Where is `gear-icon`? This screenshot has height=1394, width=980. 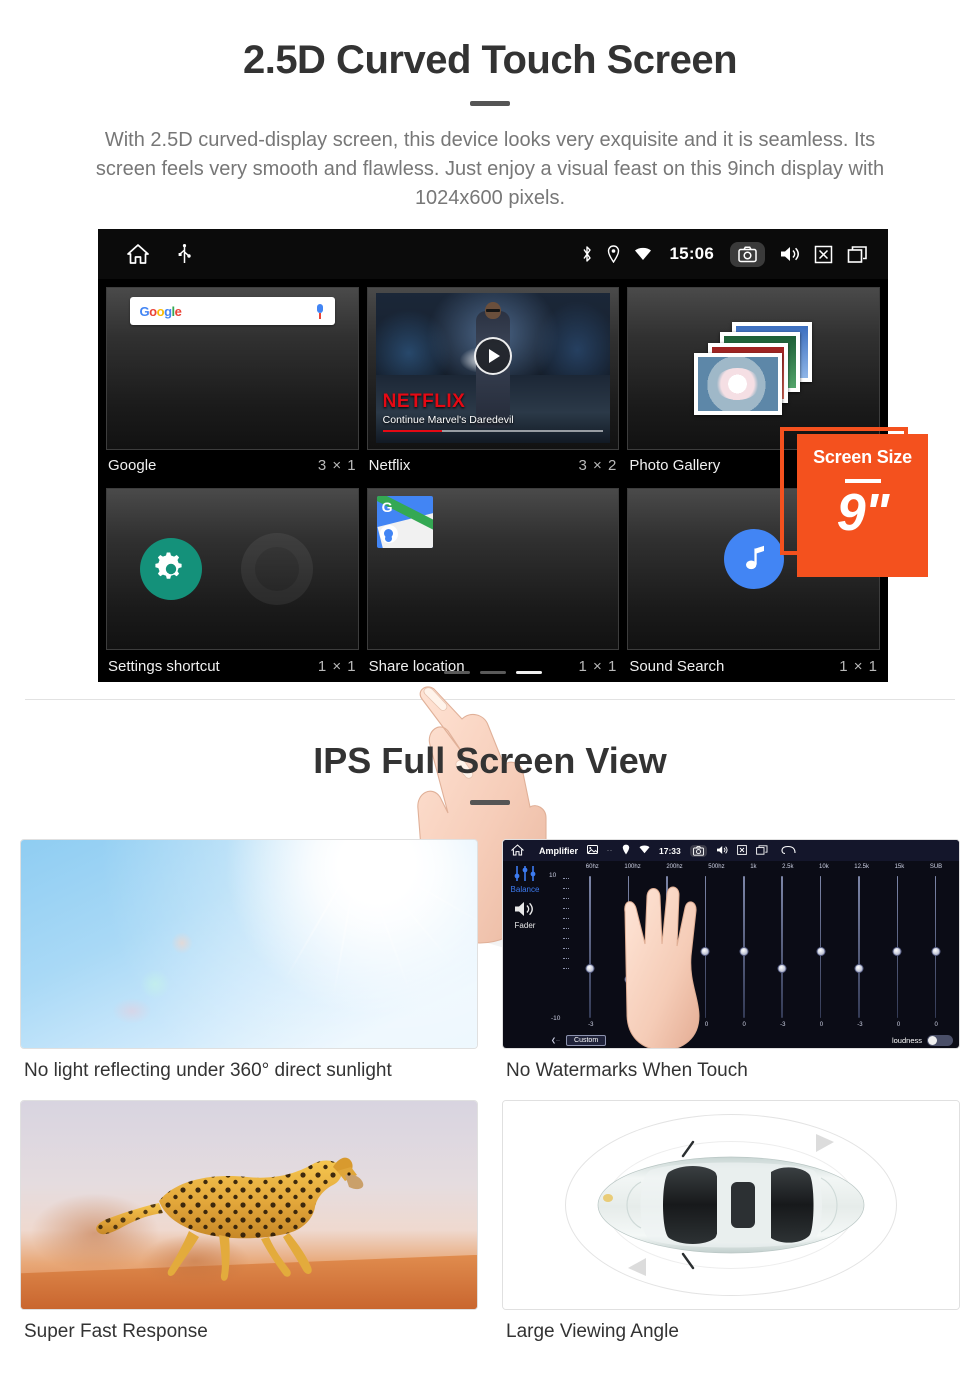 gear-icon is located at coordinates (170, 568).